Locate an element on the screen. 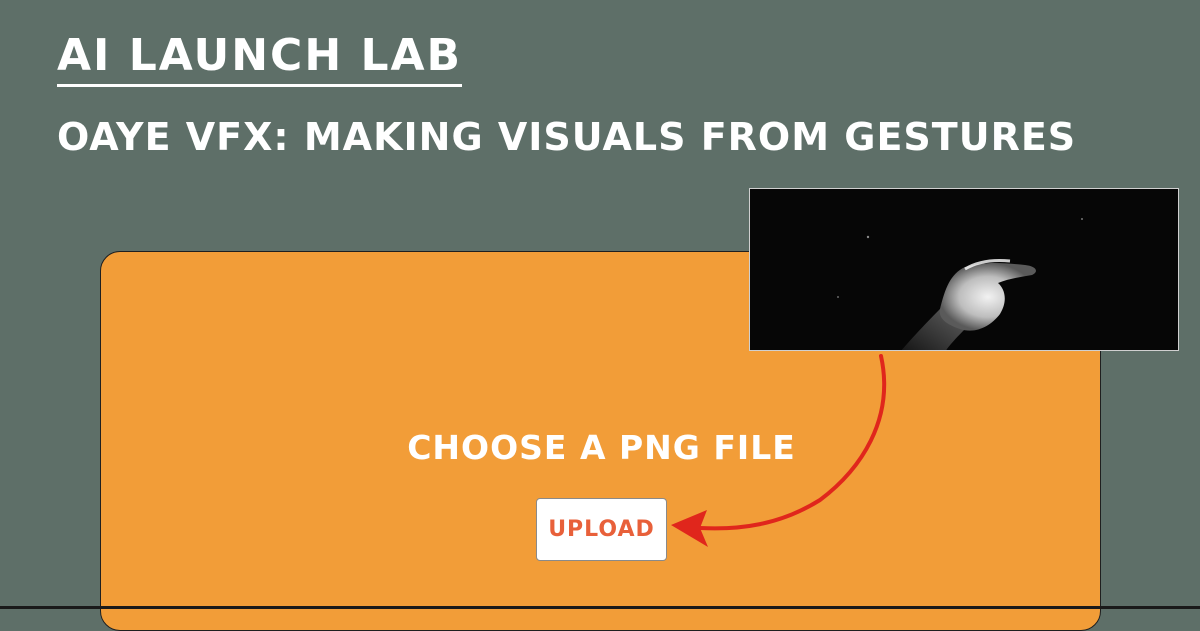 The height and width of the screenshot is (631, 1200). upload-prompt: CHOOSE A PNG FILE is located at coordinates (601, 447).